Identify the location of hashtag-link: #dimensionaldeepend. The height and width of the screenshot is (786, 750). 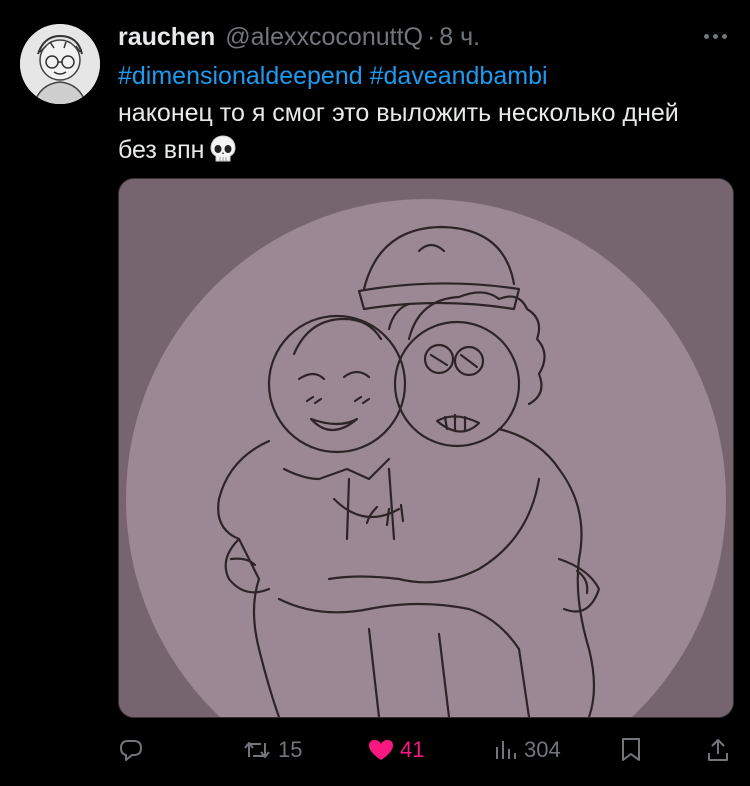
(240, 76).